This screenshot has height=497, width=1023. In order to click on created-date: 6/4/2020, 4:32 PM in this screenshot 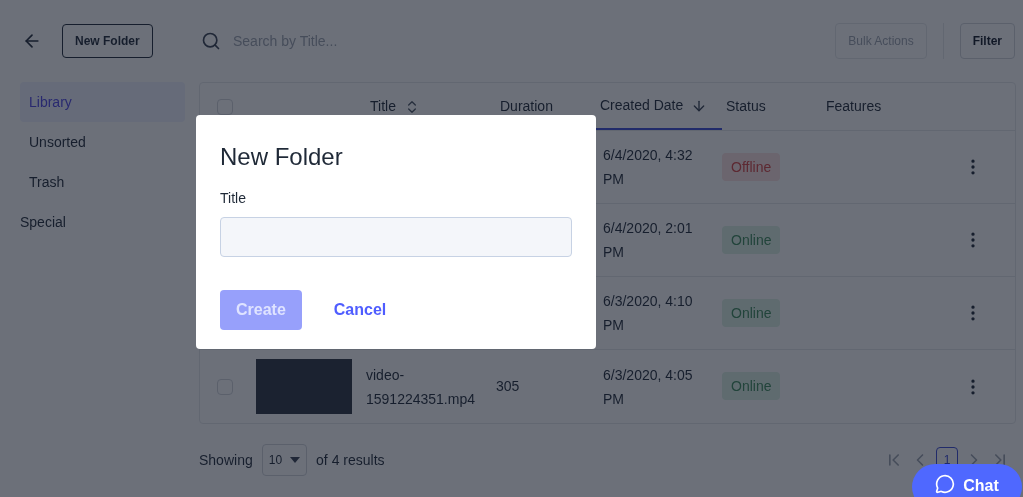, I will do `click(648, 167)`.